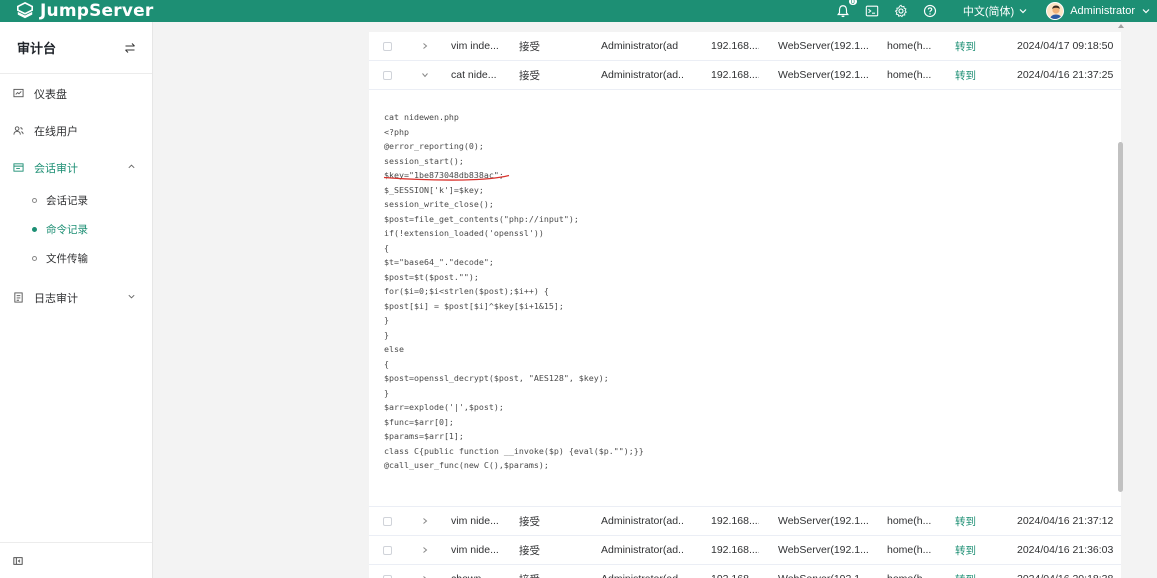 Image resolution: width=1157 pixels, height=578 pixels. What do you see at coordinates (18, 131) in the screenshot?
I see `users-icon` at bounding box center [18, 131].